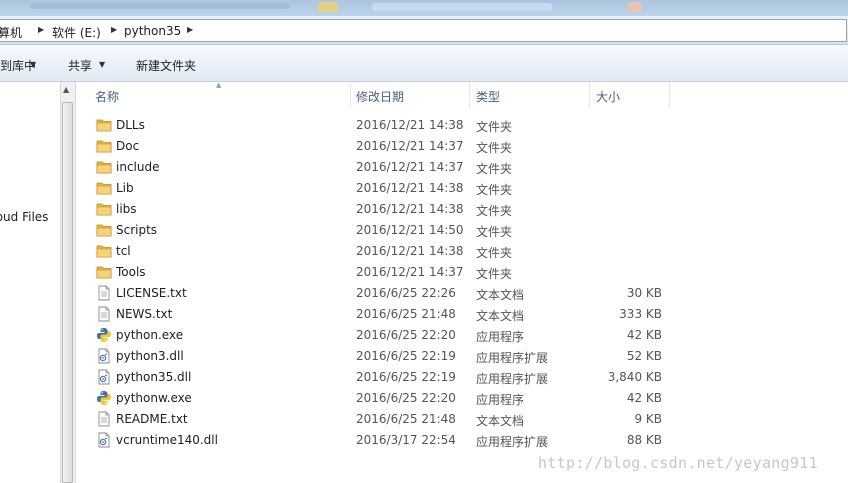 This screenshot has width=848, height=483. I want to click on file-name: tcl, so click(123, 251).